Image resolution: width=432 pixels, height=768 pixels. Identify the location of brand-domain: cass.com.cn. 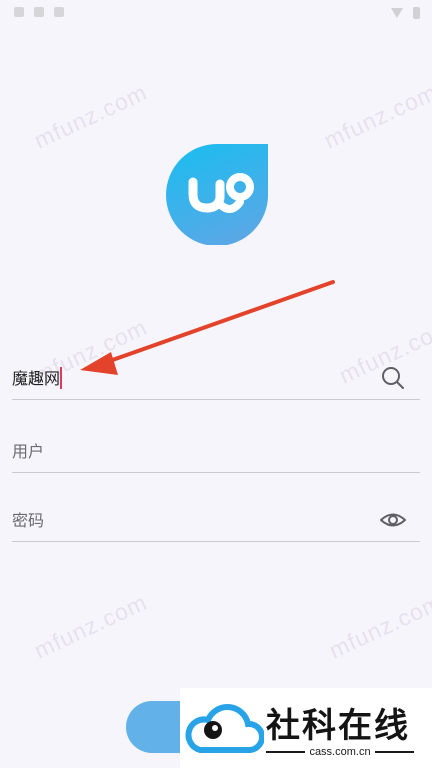
(340, 752).